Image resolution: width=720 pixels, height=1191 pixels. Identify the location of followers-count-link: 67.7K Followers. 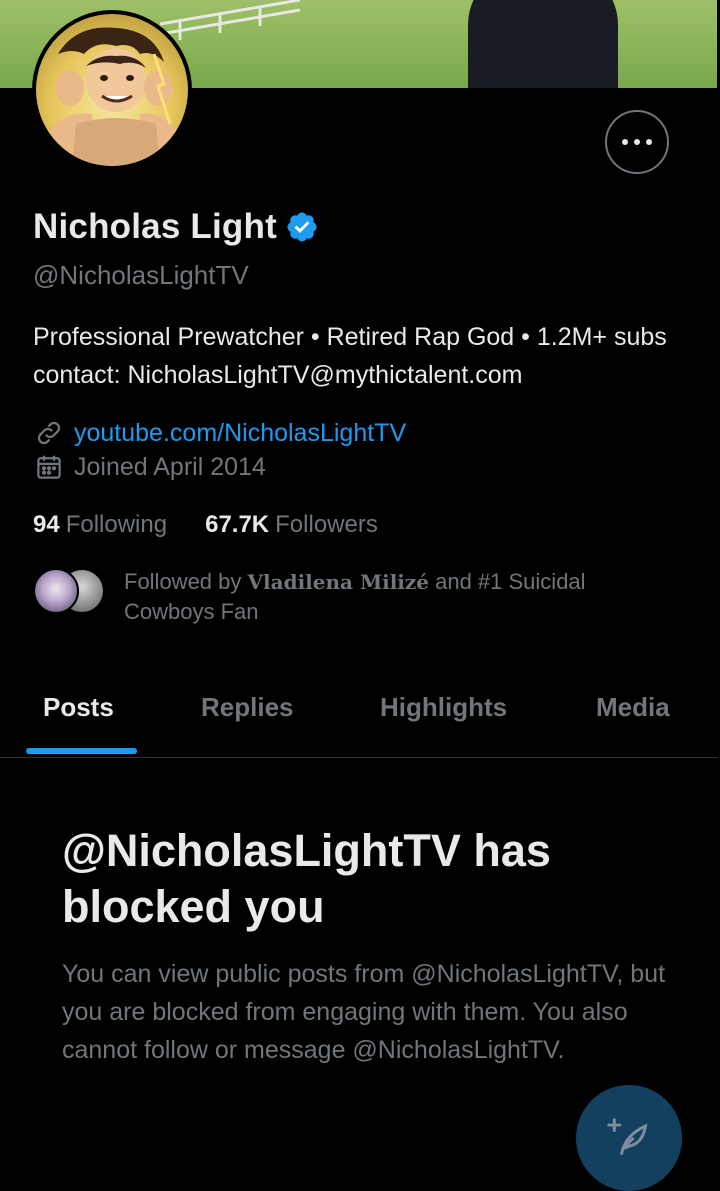
(291, 525).